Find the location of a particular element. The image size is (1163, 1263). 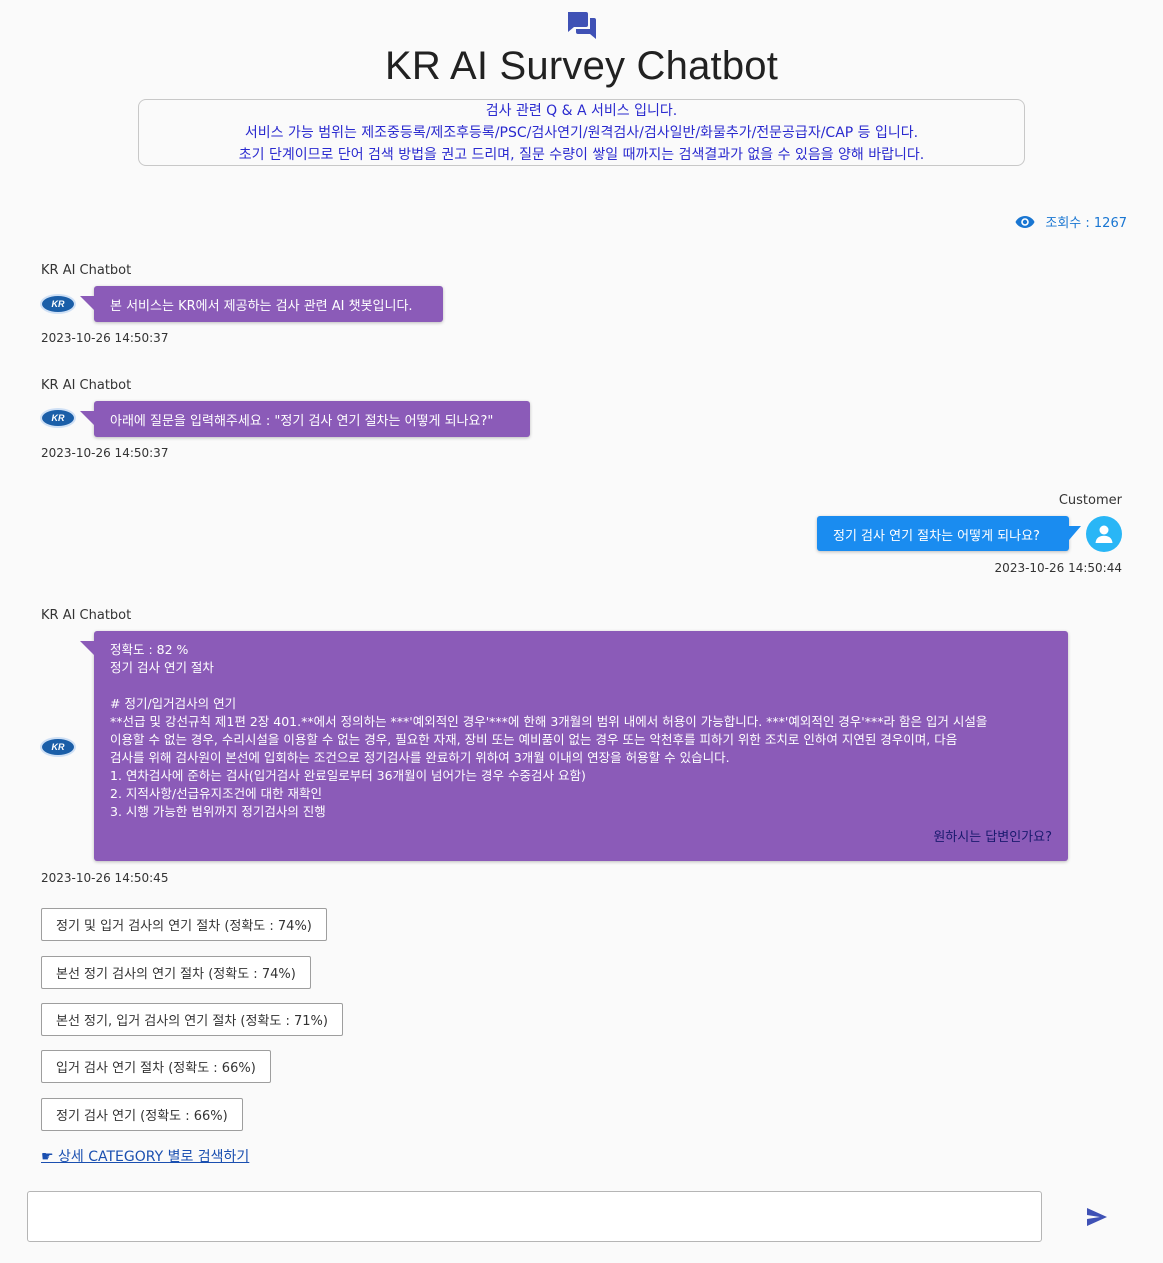

answer-line: 정기 검사 연기 절차 is located at coordinates (162, 667).